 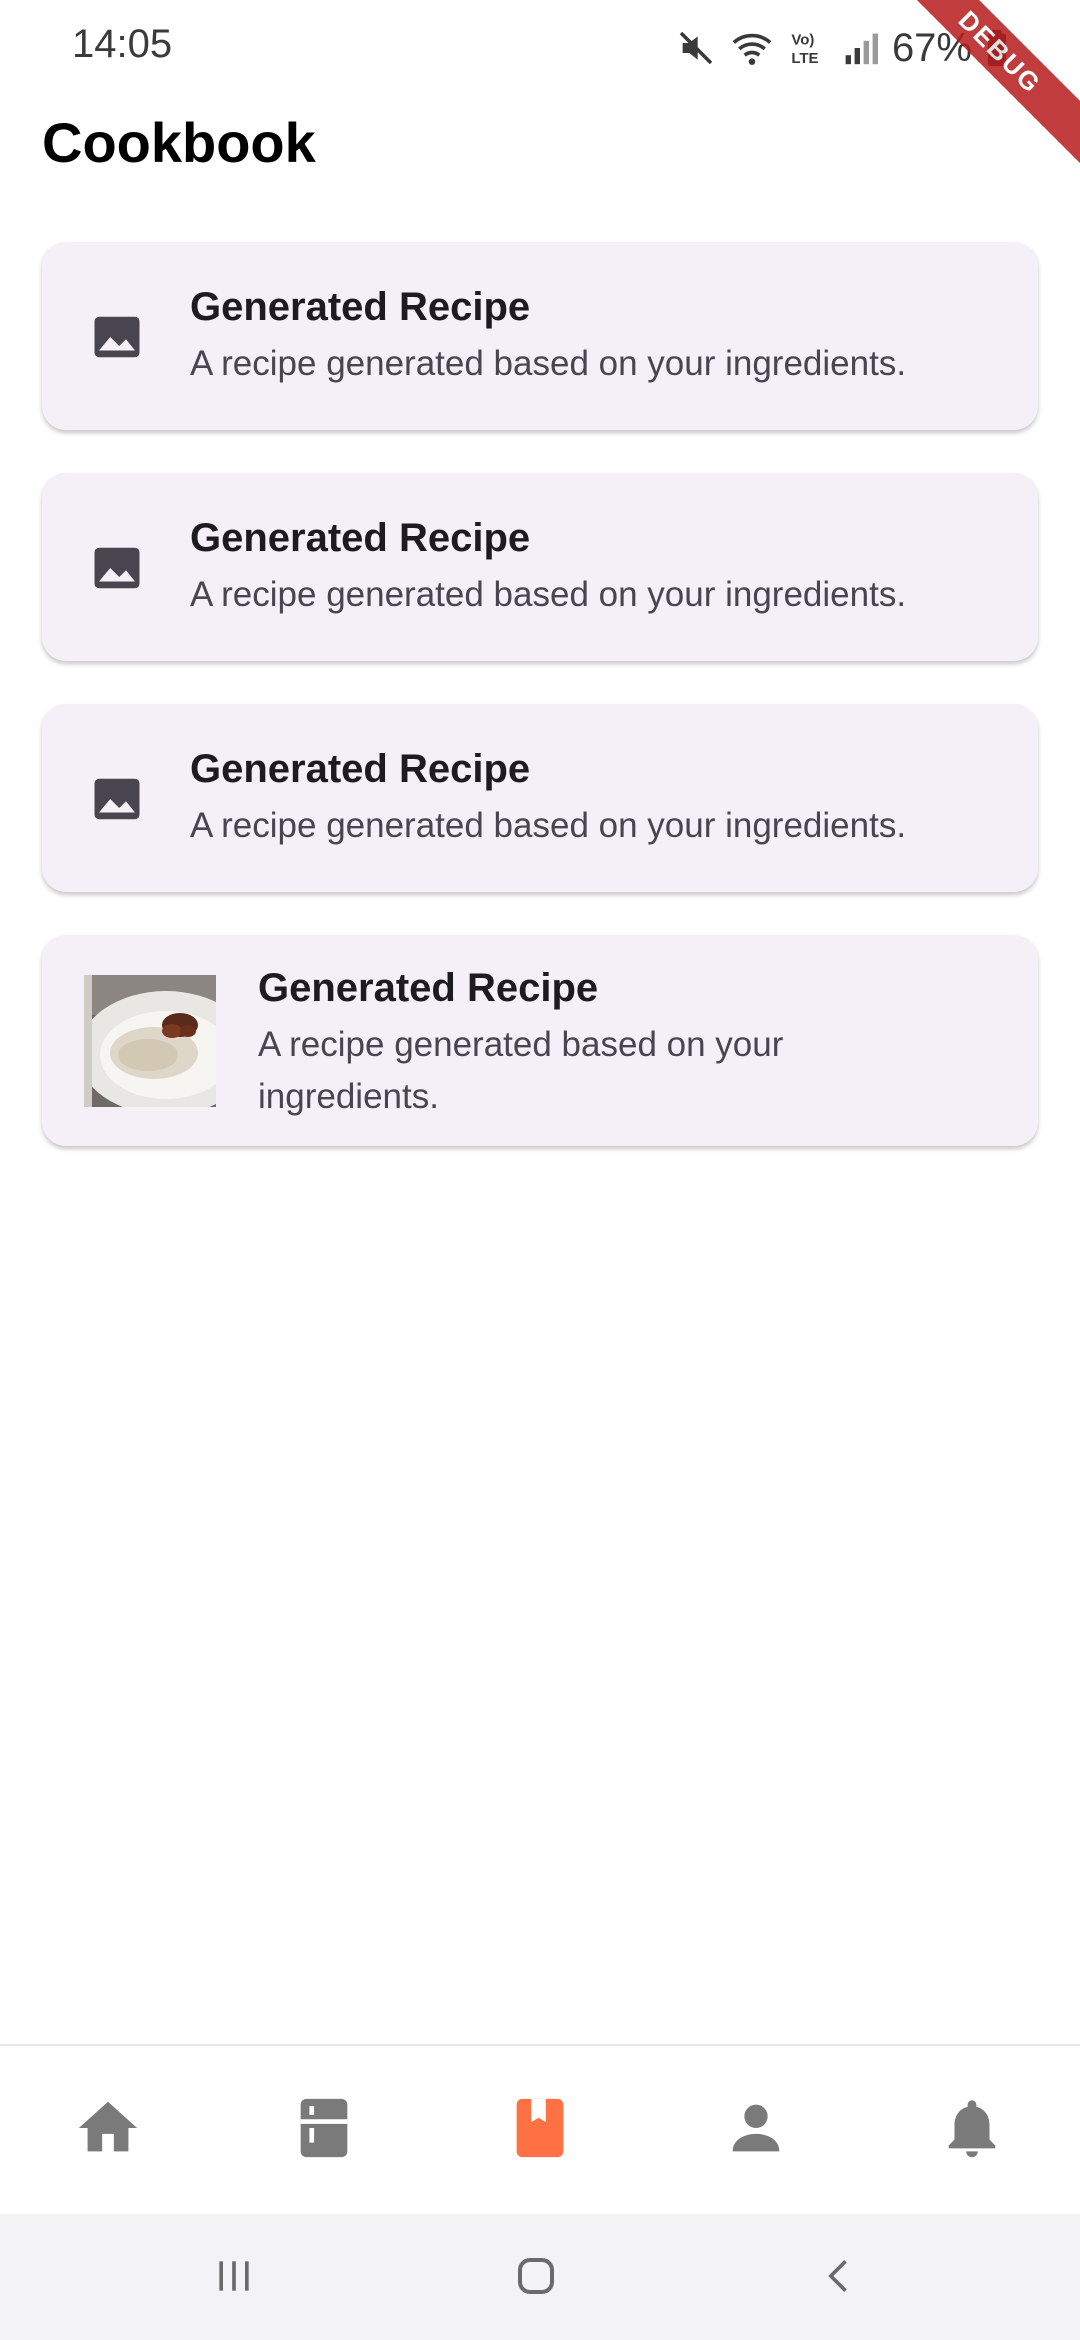 What do you see at coordinates (179, 142) in the screenshot?
I see `page-title: Cookbook` at bounding box center [179, 142].